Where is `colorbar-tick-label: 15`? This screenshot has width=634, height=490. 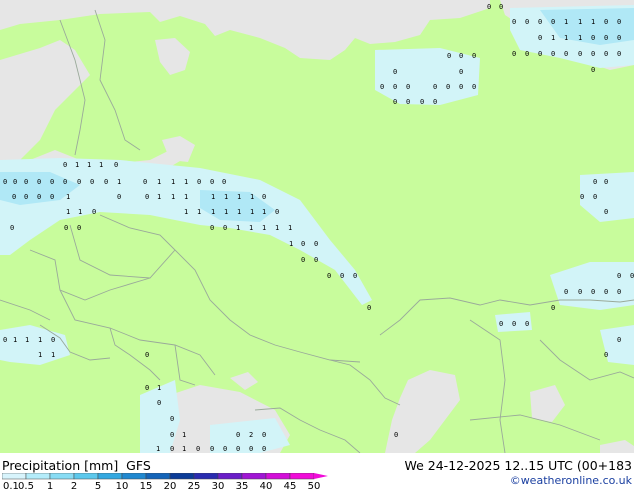
colorbar-tick-label: 15 is located at coordinates (146, 485).